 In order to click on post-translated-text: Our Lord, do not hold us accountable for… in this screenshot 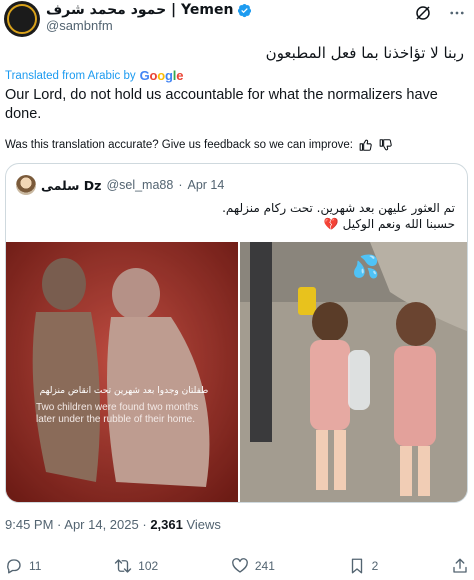, I will do `click(221, 104)`.